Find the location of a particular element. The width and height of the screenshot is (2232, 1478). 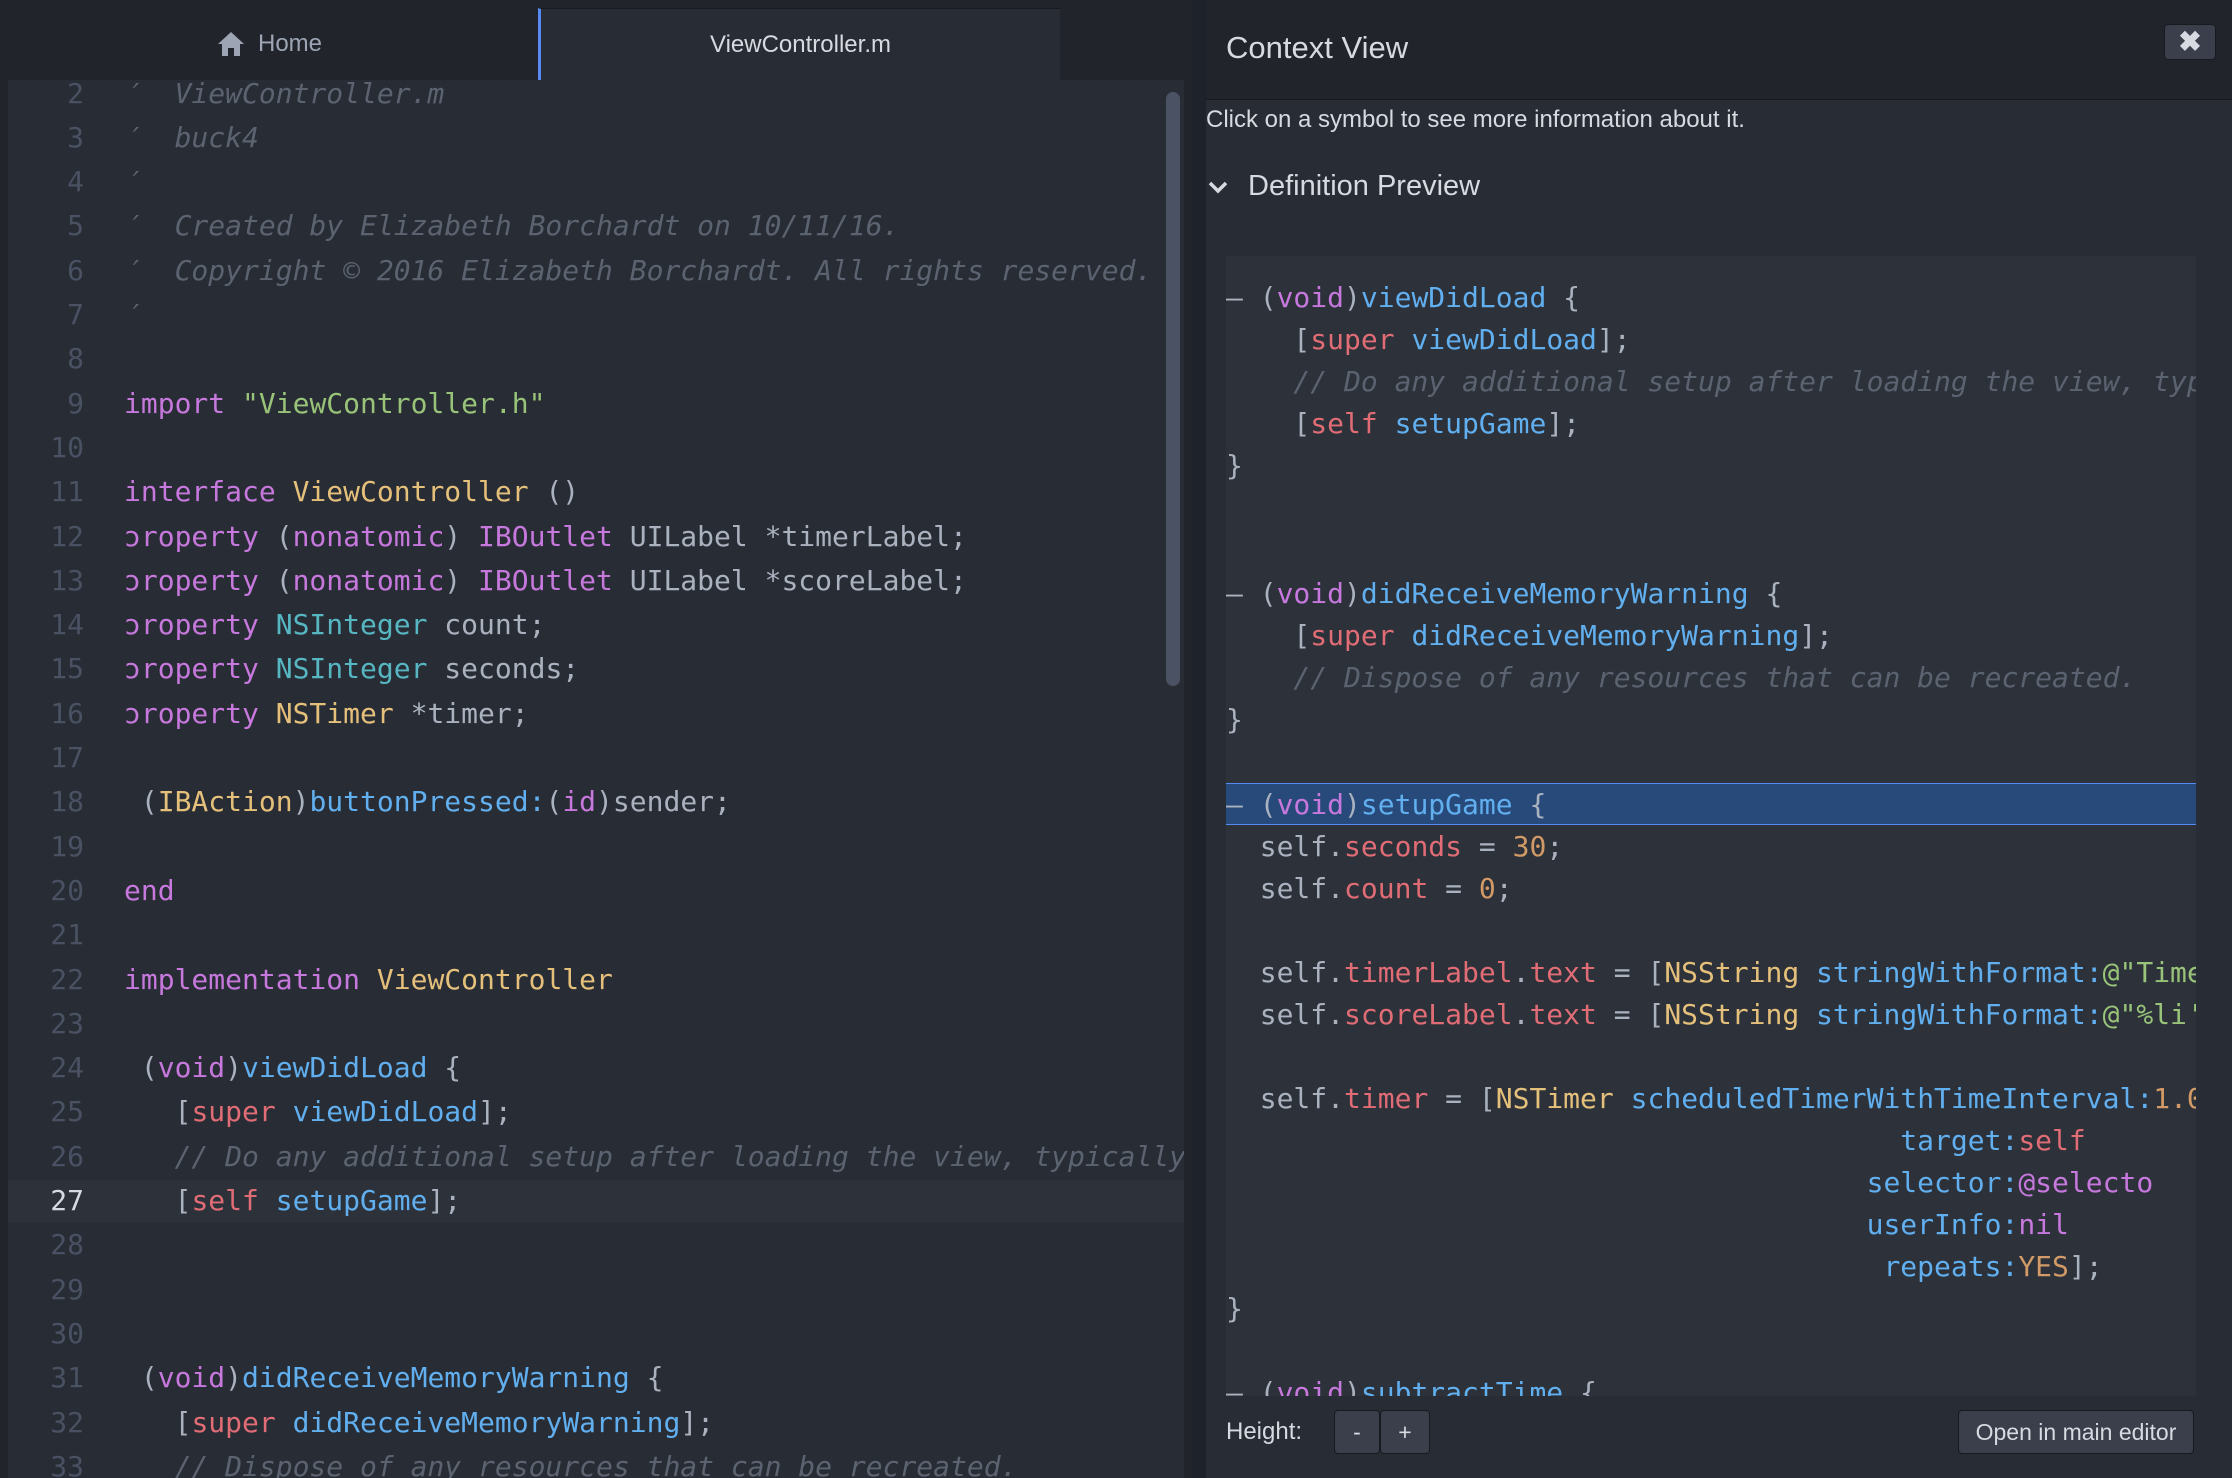

code-line: 8 is located at coordinates (596, 359).